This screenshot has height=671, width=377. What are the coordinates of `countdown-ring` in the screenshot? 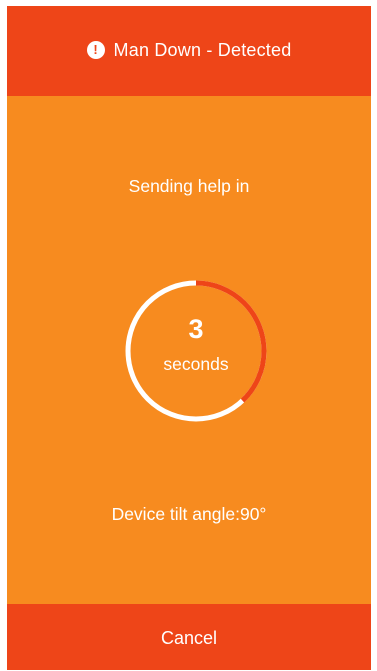 It's located at (196, 351).